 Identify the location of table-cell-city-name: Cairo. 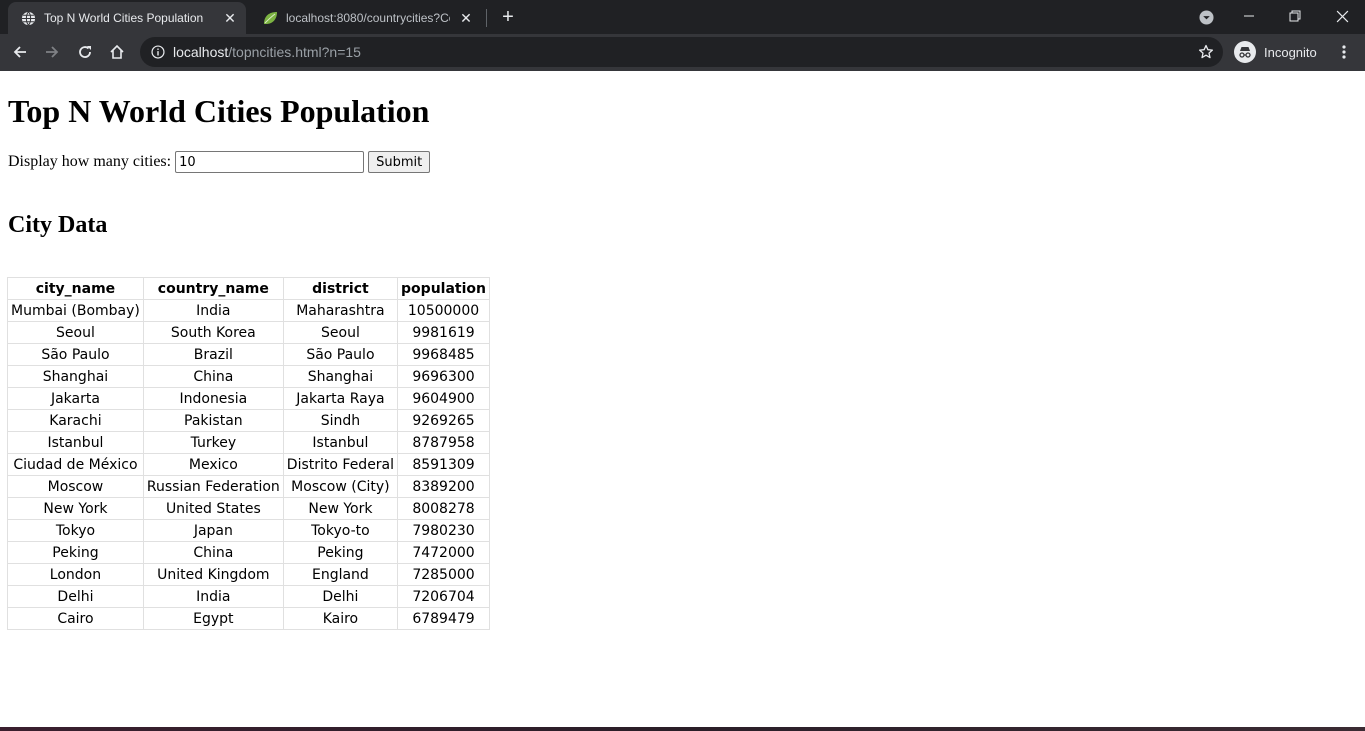
(75, 618).